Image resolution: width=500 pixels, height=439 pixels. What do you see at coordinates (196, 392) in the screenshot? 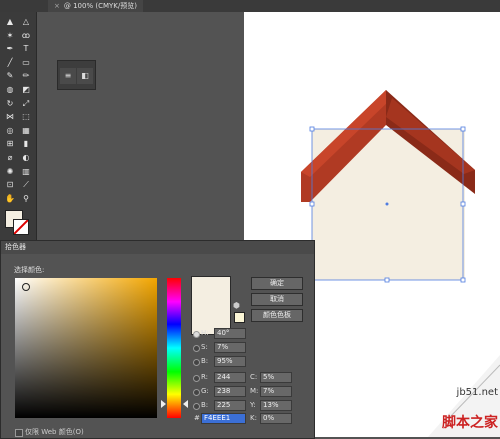
I see `green-radio` at bounding box center [196, 392].